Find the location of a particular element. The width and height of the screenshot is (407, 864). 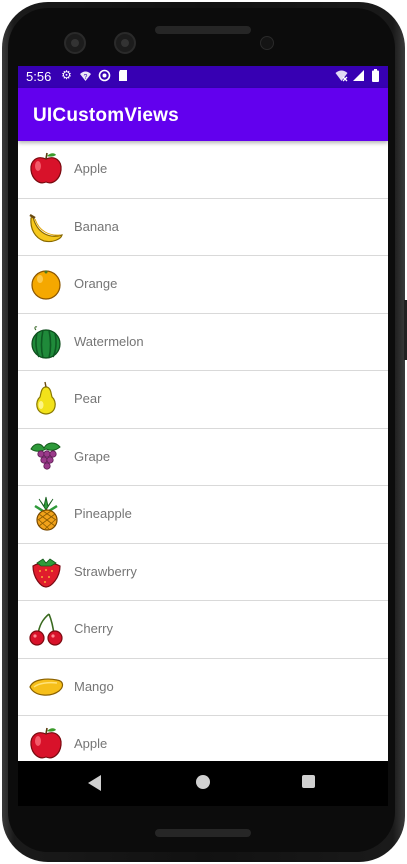

wifi-off-icon is located at coordinates (341, 75).